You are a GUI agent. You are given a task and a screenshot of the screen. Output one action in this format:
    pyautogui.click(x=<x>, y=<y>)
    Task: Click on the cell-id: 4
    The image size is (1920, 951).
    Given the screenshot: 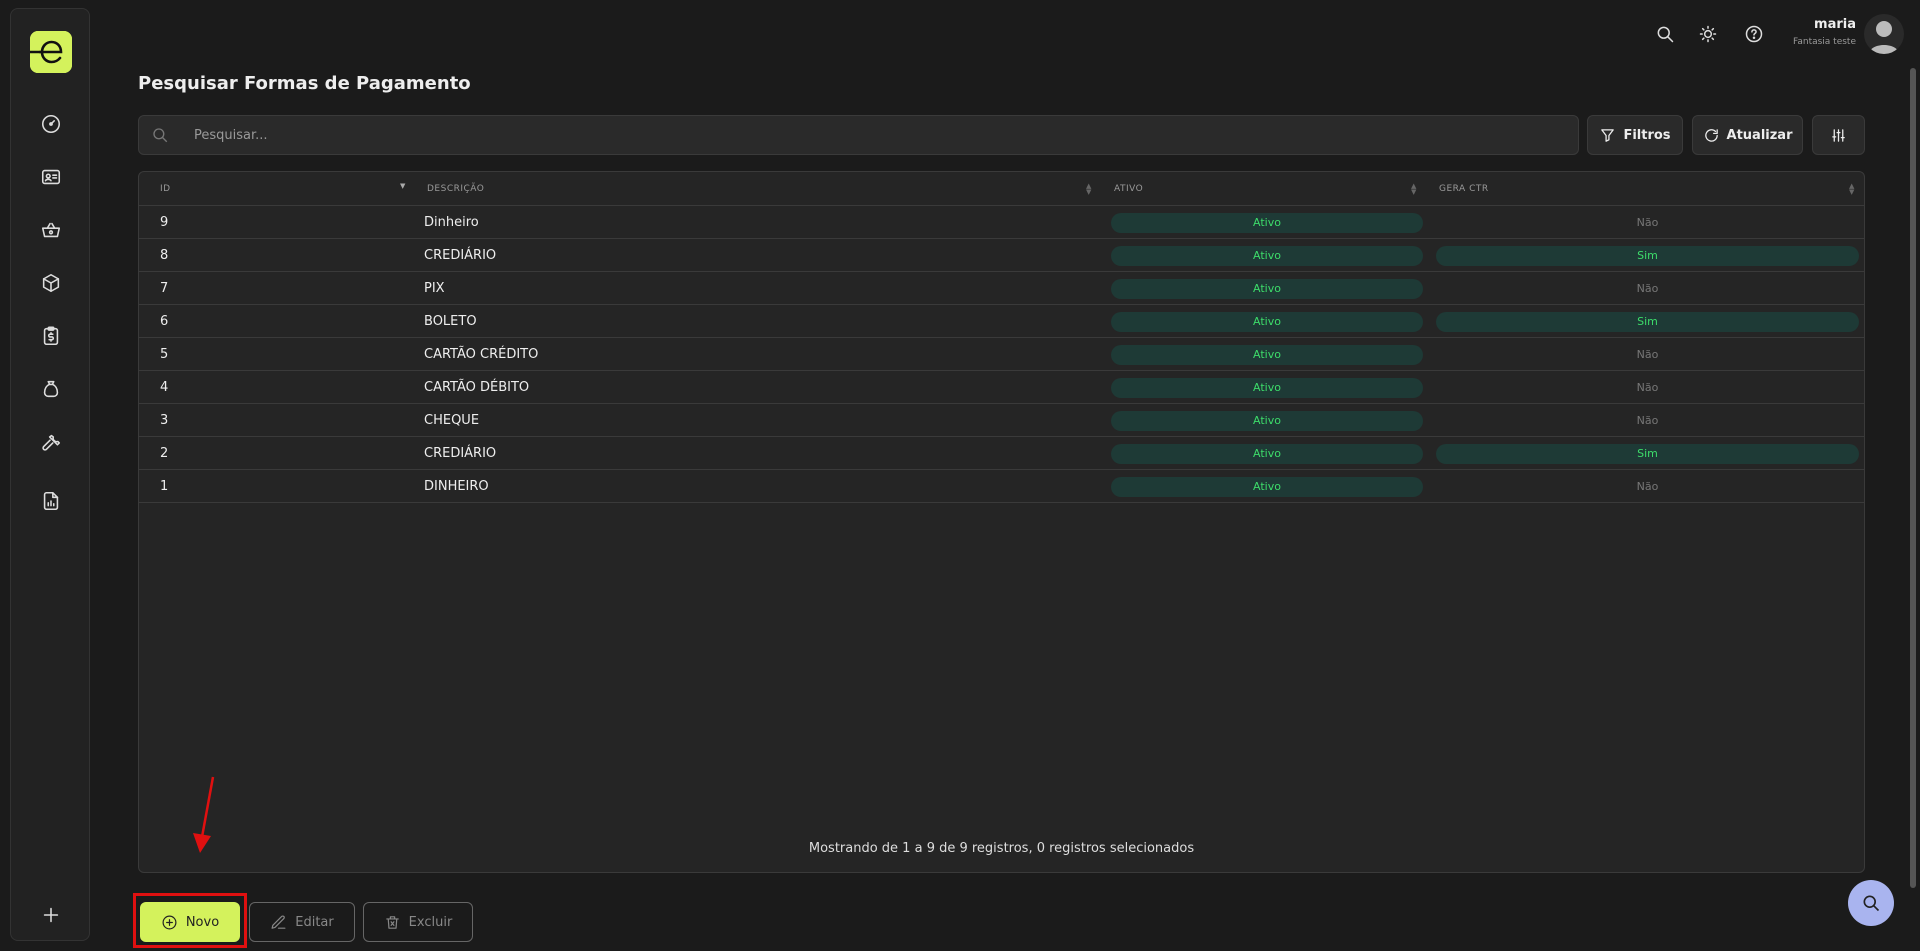 What is the action you would take?
    pyautogui.click(x=164, y=387)
    